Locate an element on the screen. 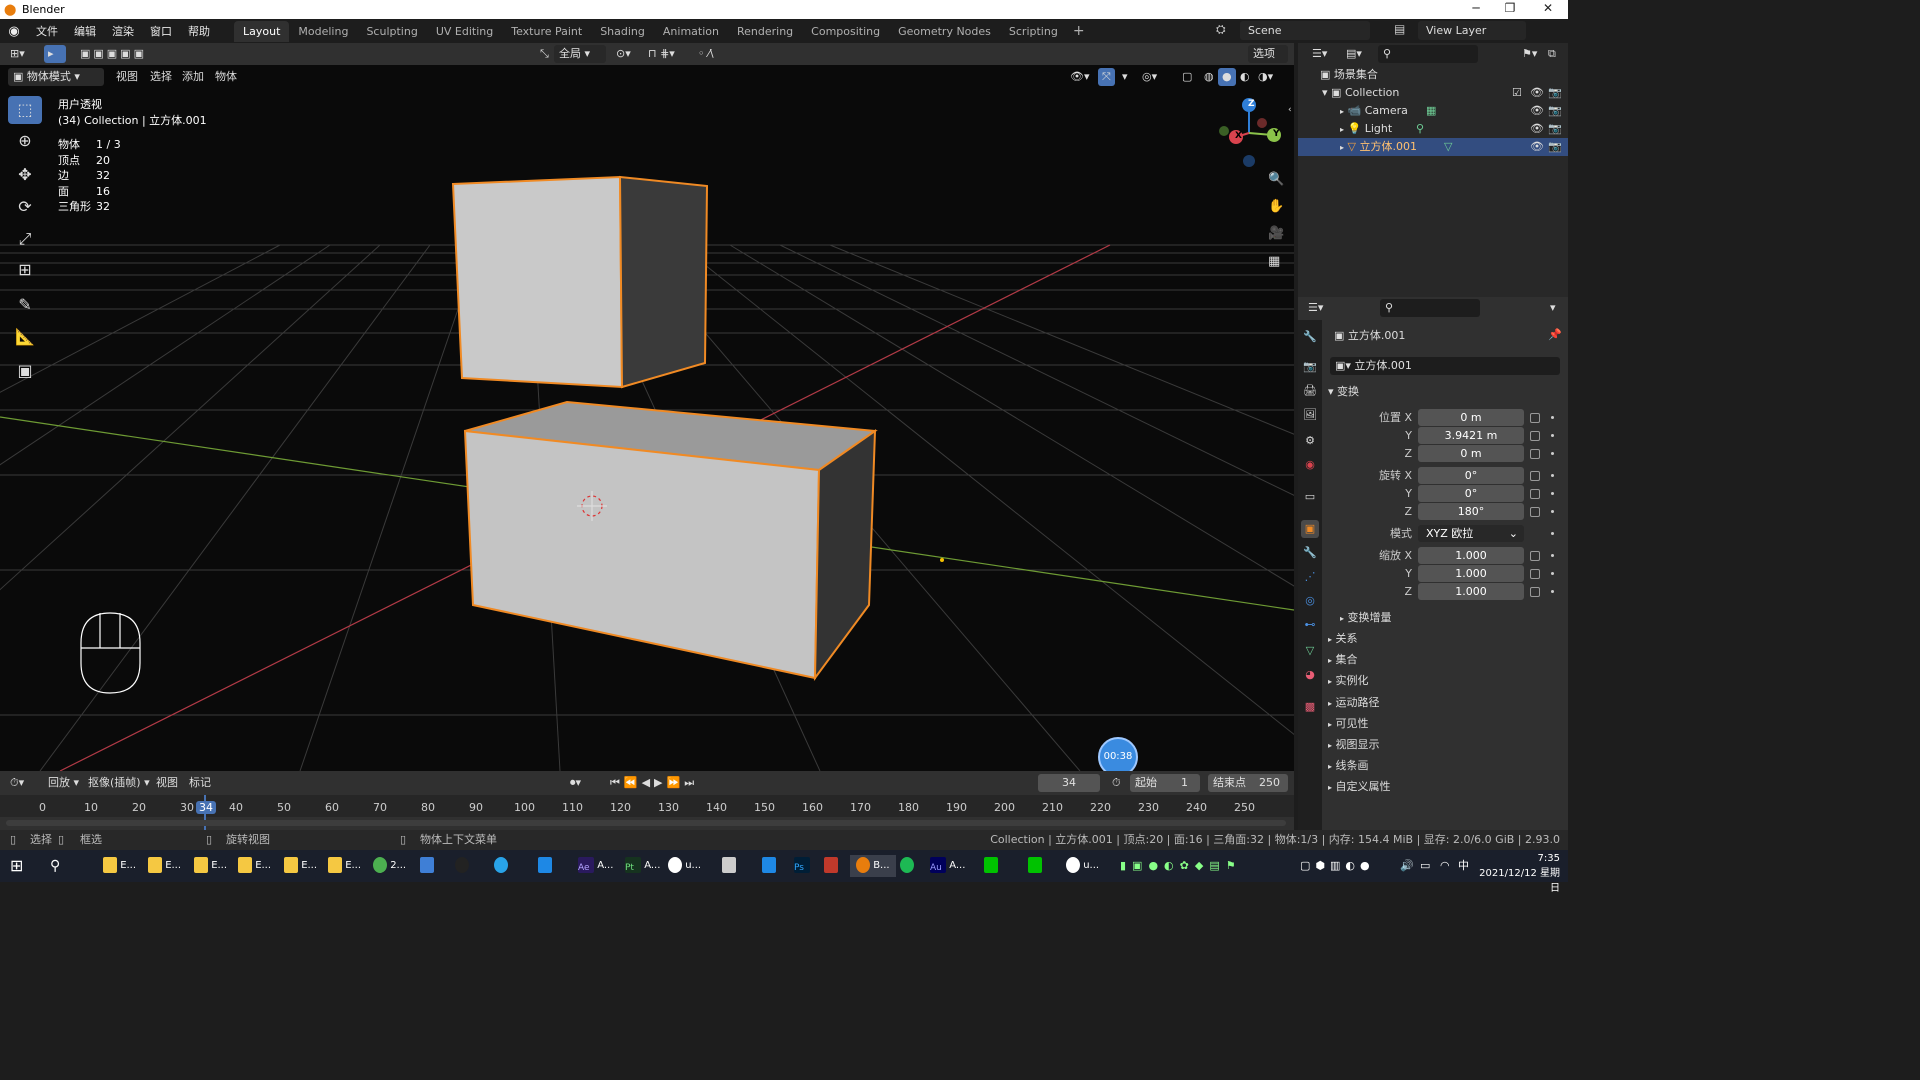  outliner-item-camera: ▸ 📹 Camera ▦ 👁 📷 is located at coordinates (1433, 111).